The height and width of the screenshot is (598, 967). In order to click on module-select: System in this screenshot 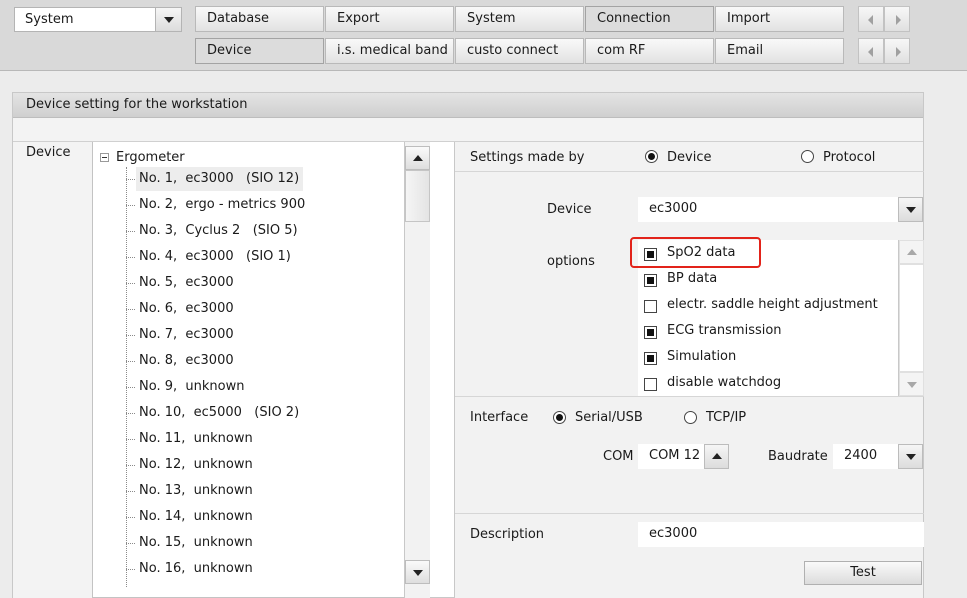, I will do `click(98, 19)`.